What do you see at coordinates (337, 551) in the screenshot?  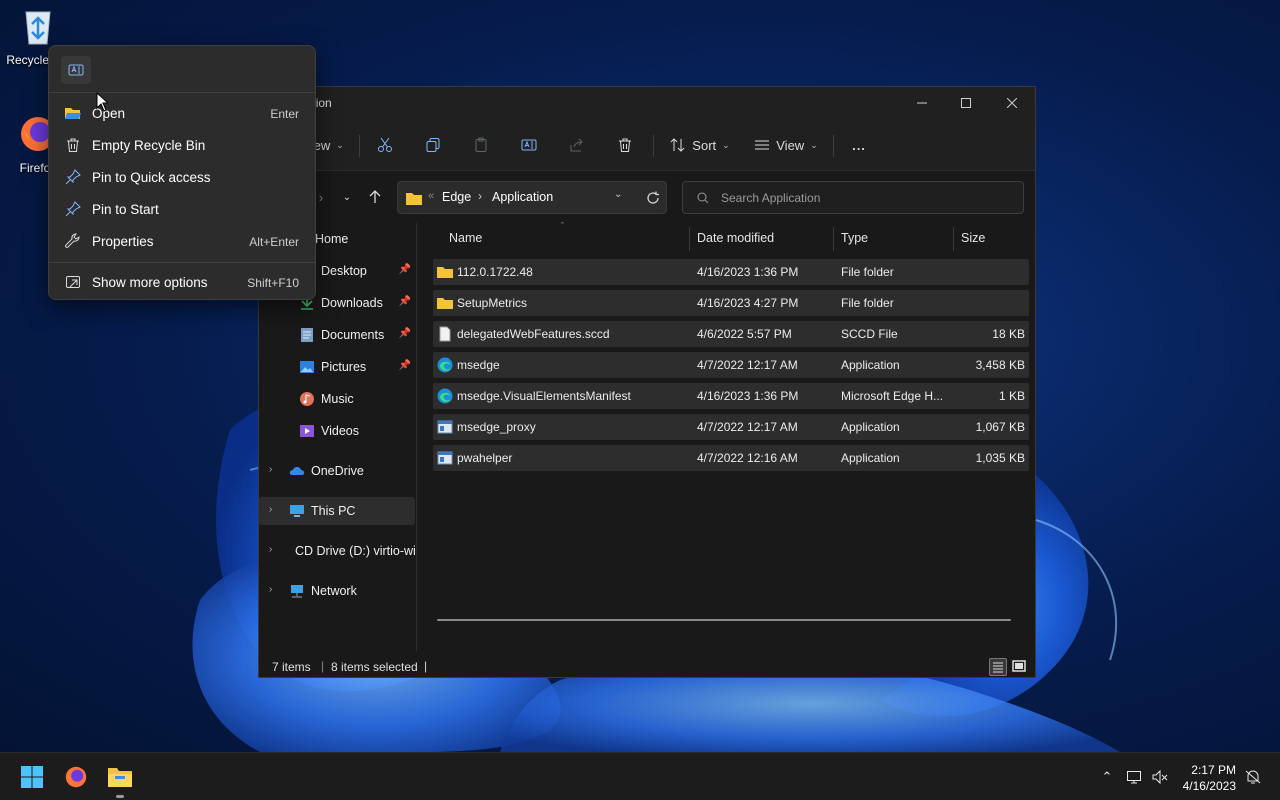 I see `nav-item-cd-drive: › CD Drive (D:) virtio-win` at bounding box center [337, 551].